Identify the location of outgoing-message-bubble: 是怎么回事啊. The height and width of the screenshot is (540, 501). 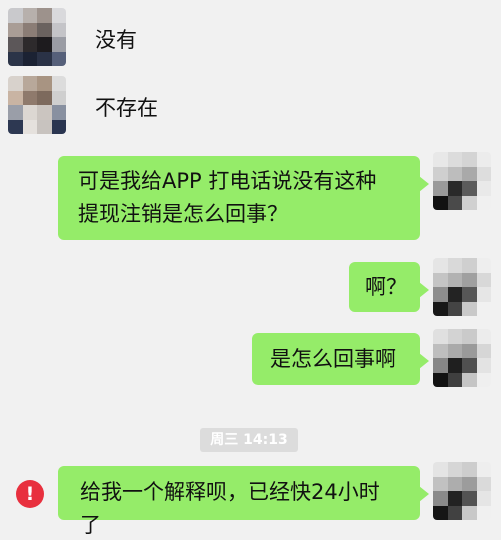
(340, 359).